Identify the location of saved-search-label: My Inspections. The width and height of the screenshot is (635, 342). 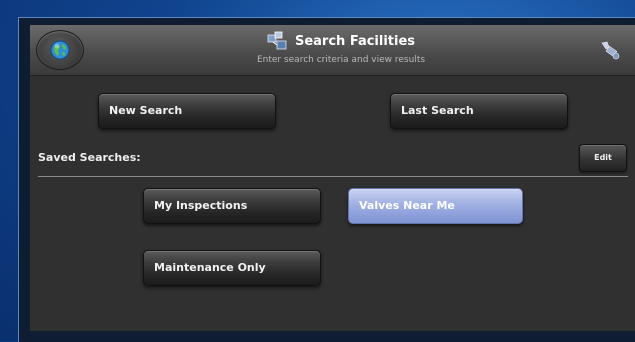
(201, 205).